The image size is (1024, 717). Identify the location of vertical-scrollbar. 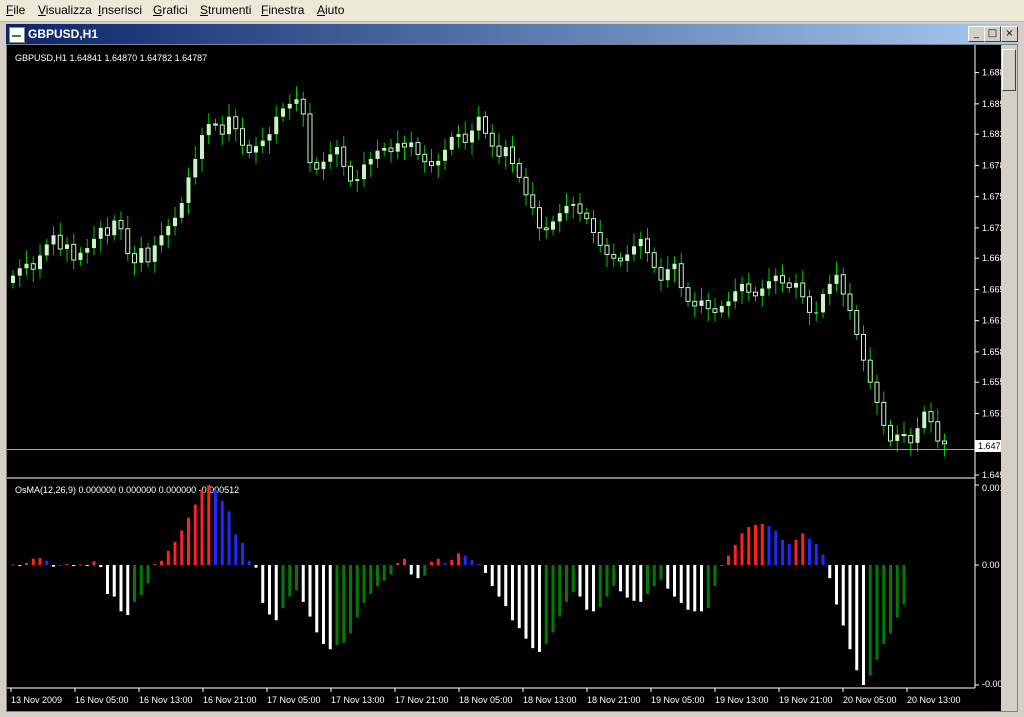
(1009, 378).